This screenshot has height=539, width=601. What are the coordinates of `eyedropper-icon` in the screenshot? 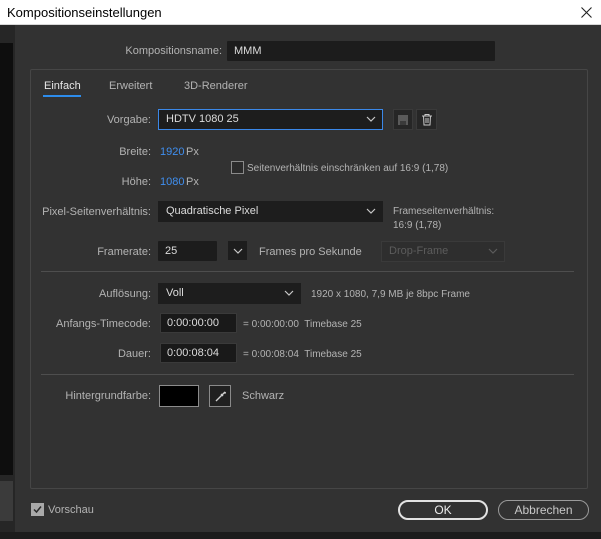 It's located at (220, 396).